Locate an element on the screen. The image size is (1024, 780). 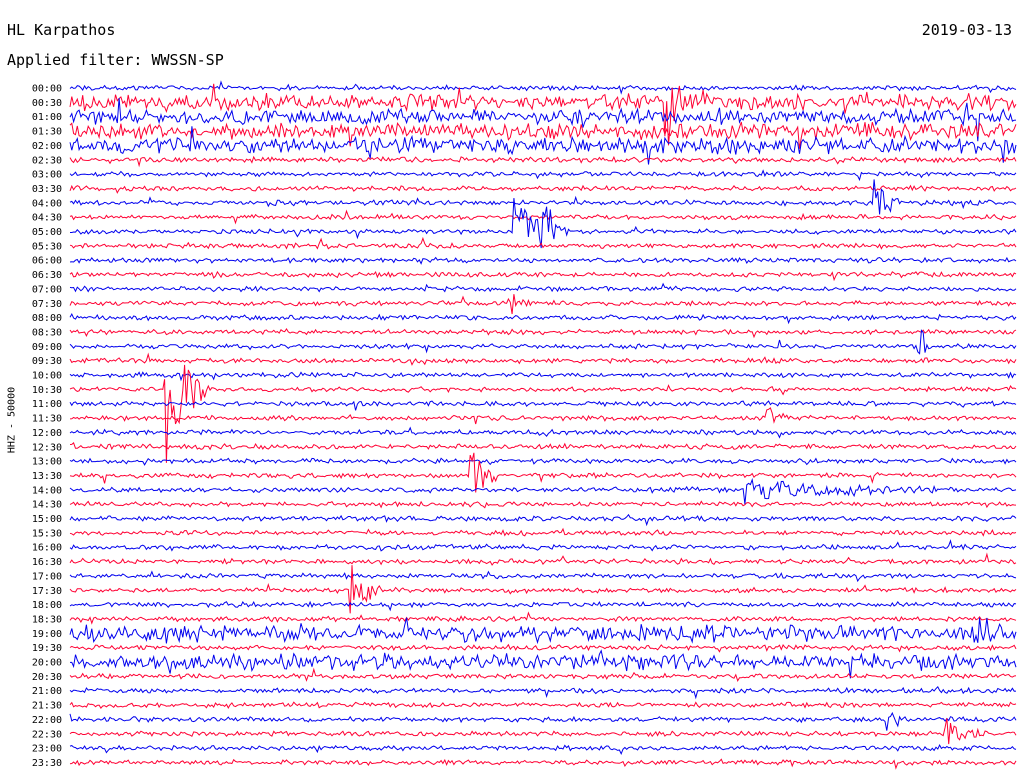
row-time-label: 20:30 is located at coordinates (47, 677).